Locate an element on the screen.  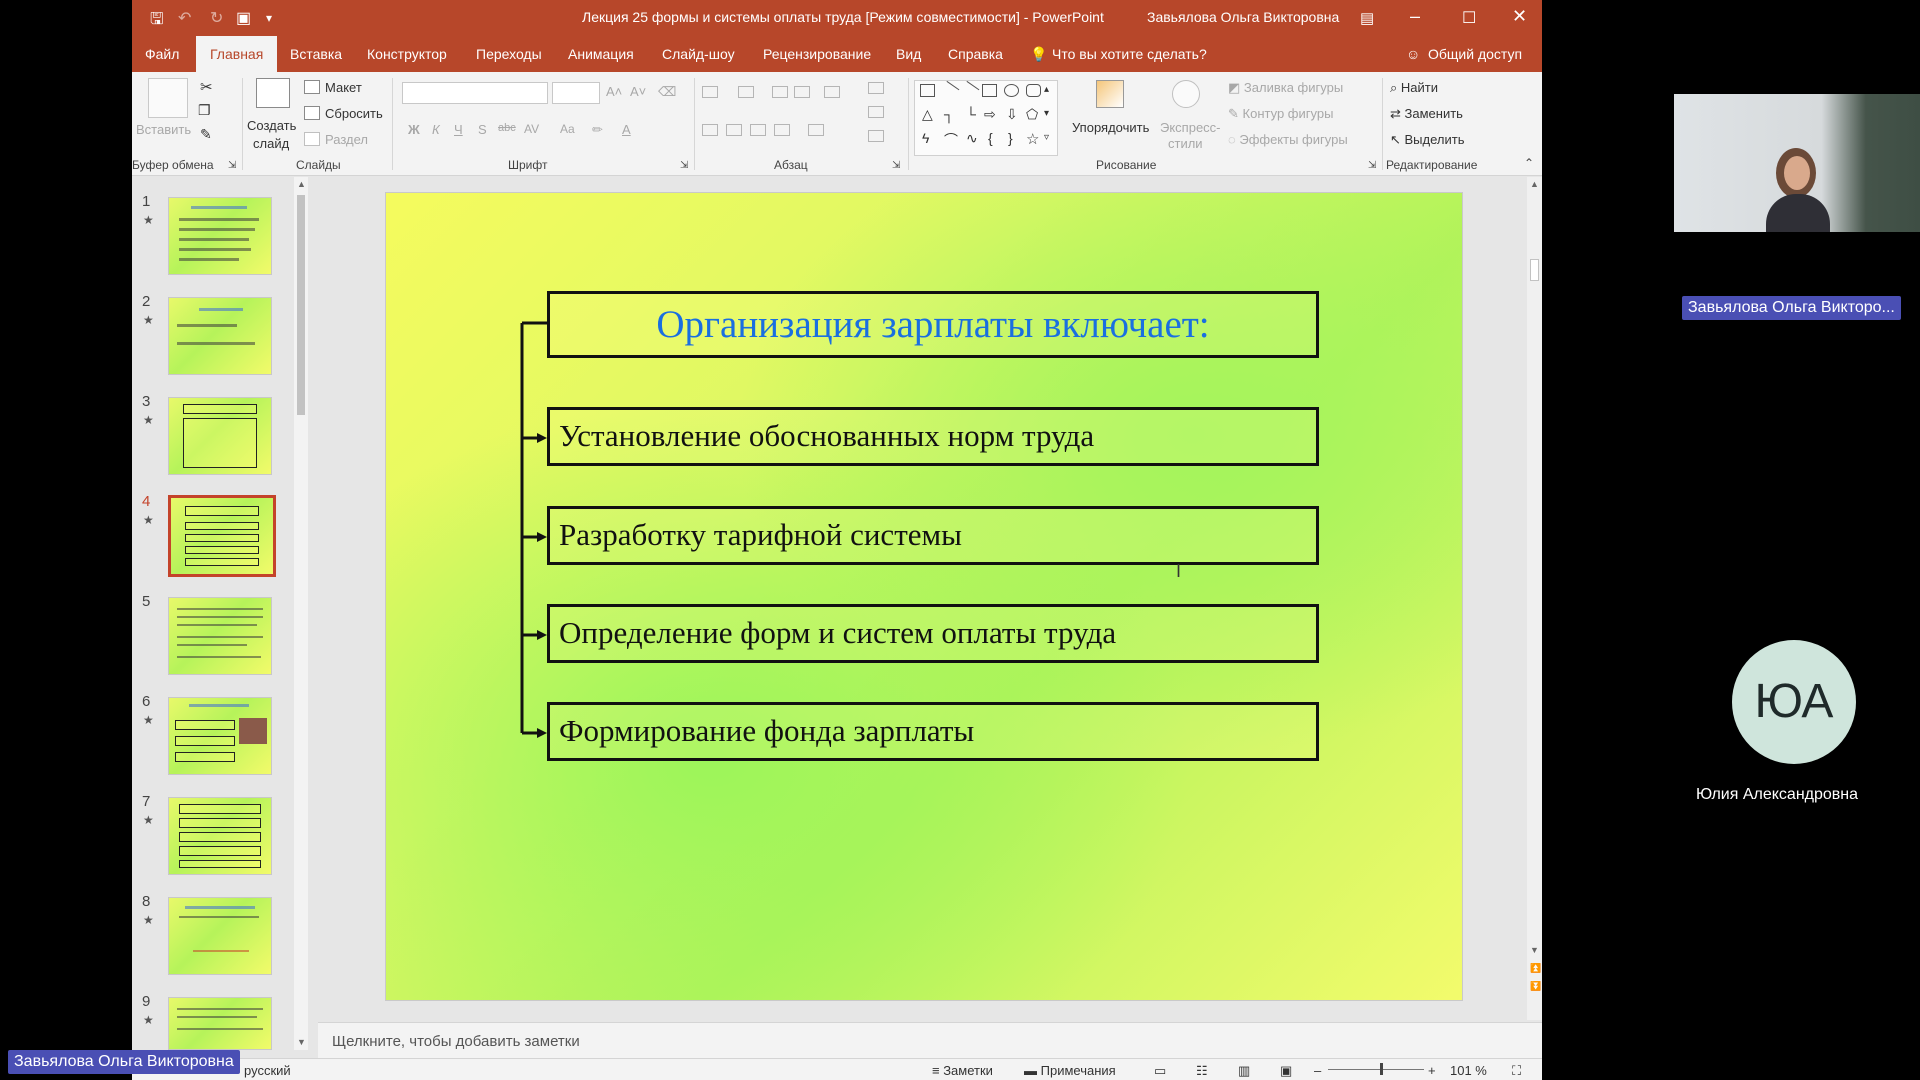
normal-view-icon: ▭ is located at coordinates (1160, 1071).